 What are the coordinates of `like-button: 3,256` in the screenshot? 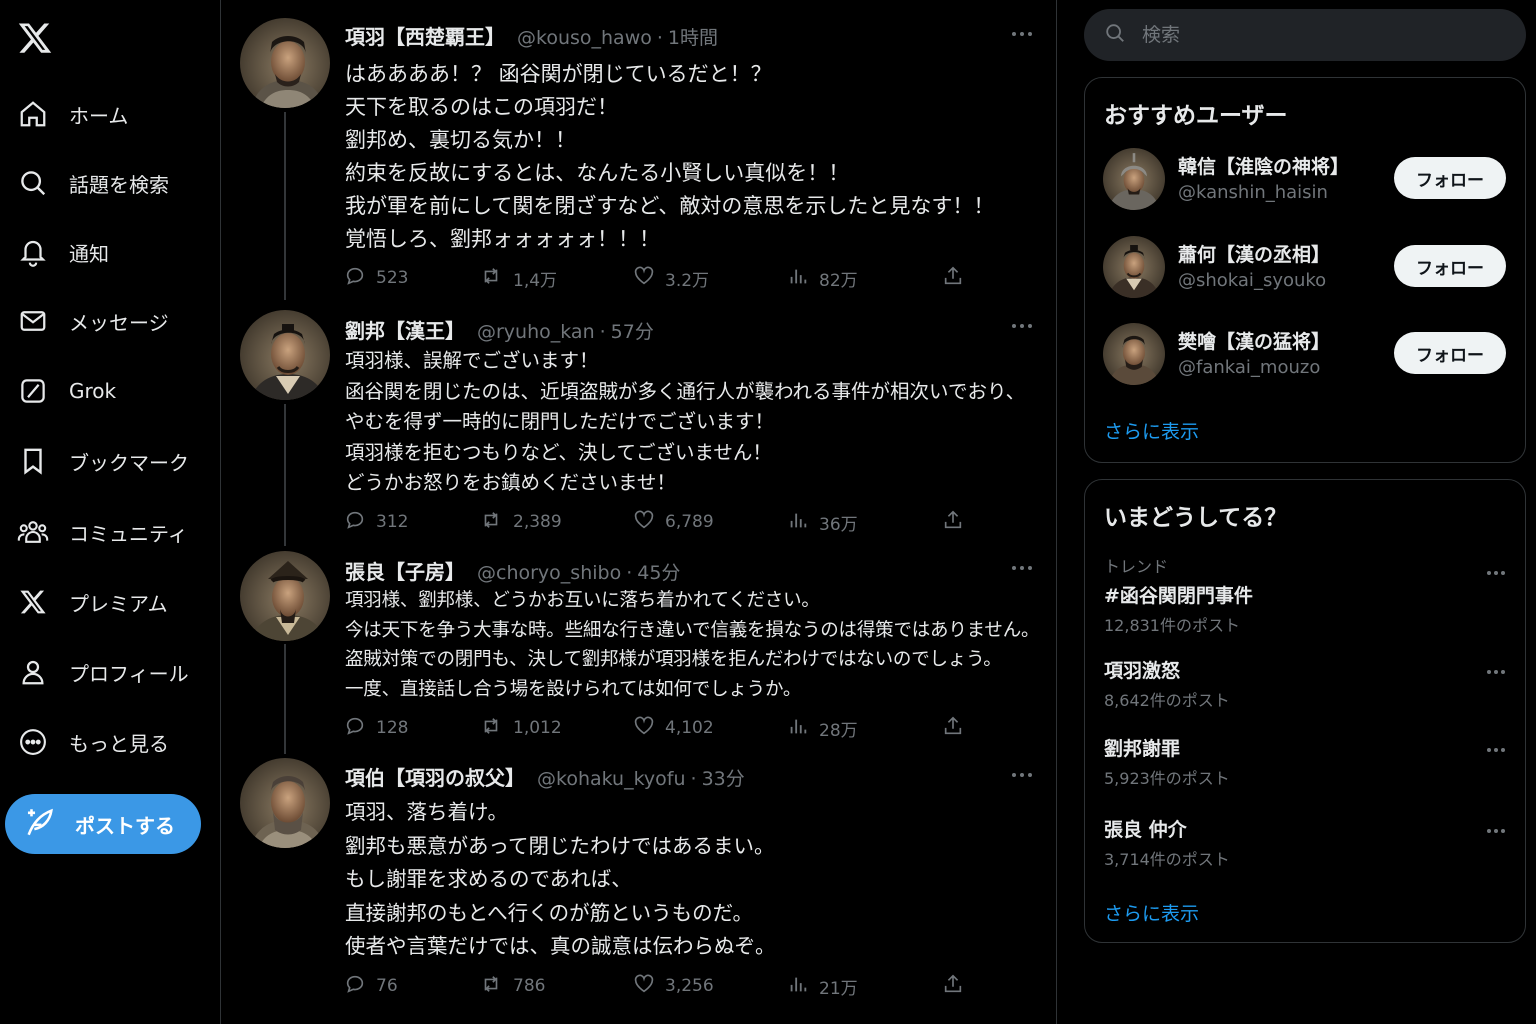 It's located at (673, 986).